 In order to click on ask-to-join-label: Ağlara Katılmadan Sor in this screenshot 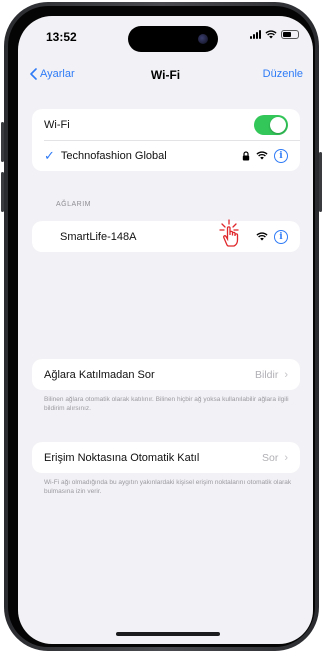, I will do `click(99, 374)`.